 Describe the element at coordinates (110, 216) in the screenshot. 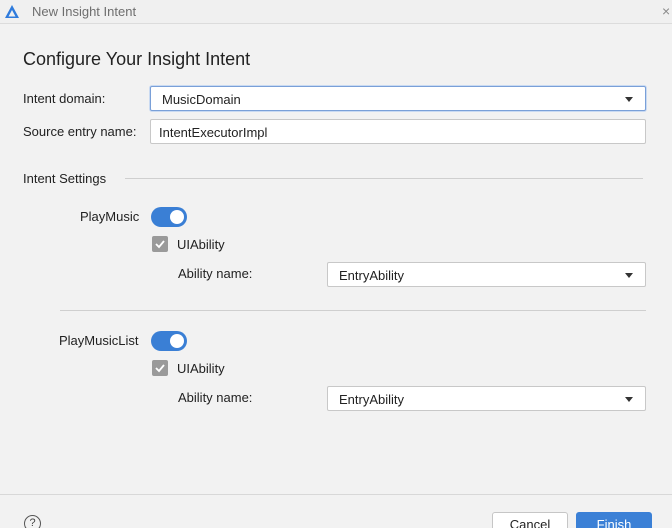

I see `intent-name-playmusic: PlayMusic` at that location.